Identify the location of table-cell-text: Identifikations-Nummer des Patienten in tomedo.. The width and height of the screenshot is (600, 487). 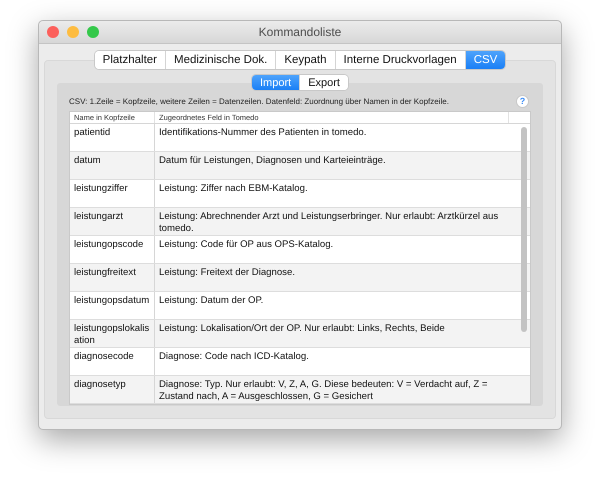
(263, 133).